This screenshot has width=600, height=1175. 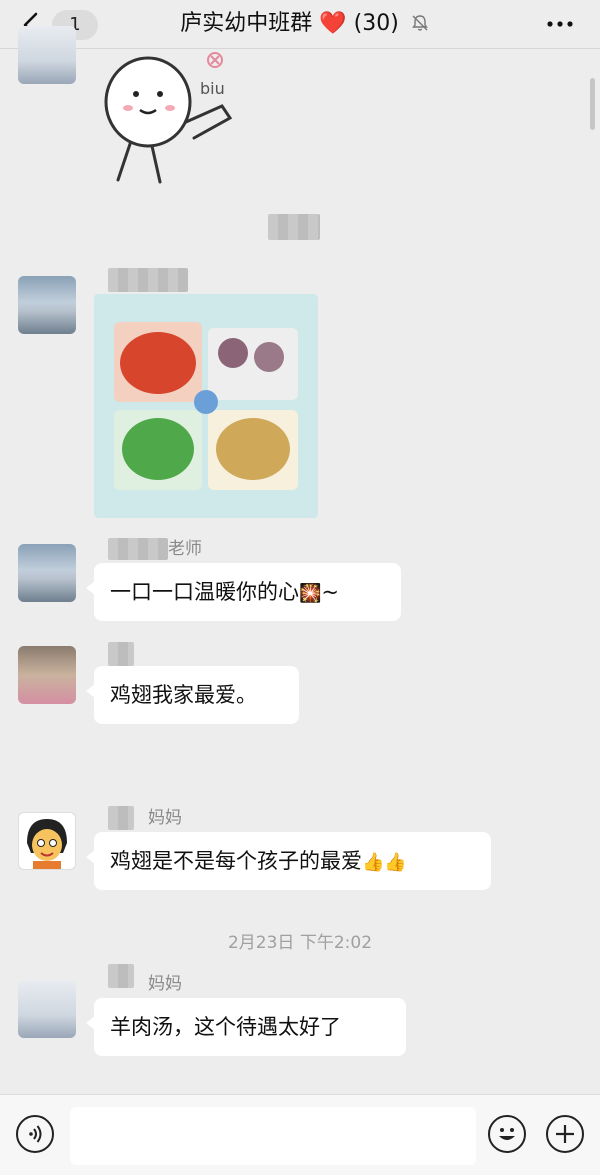 I want to click on input-bar, so click(x=300, y=1134).